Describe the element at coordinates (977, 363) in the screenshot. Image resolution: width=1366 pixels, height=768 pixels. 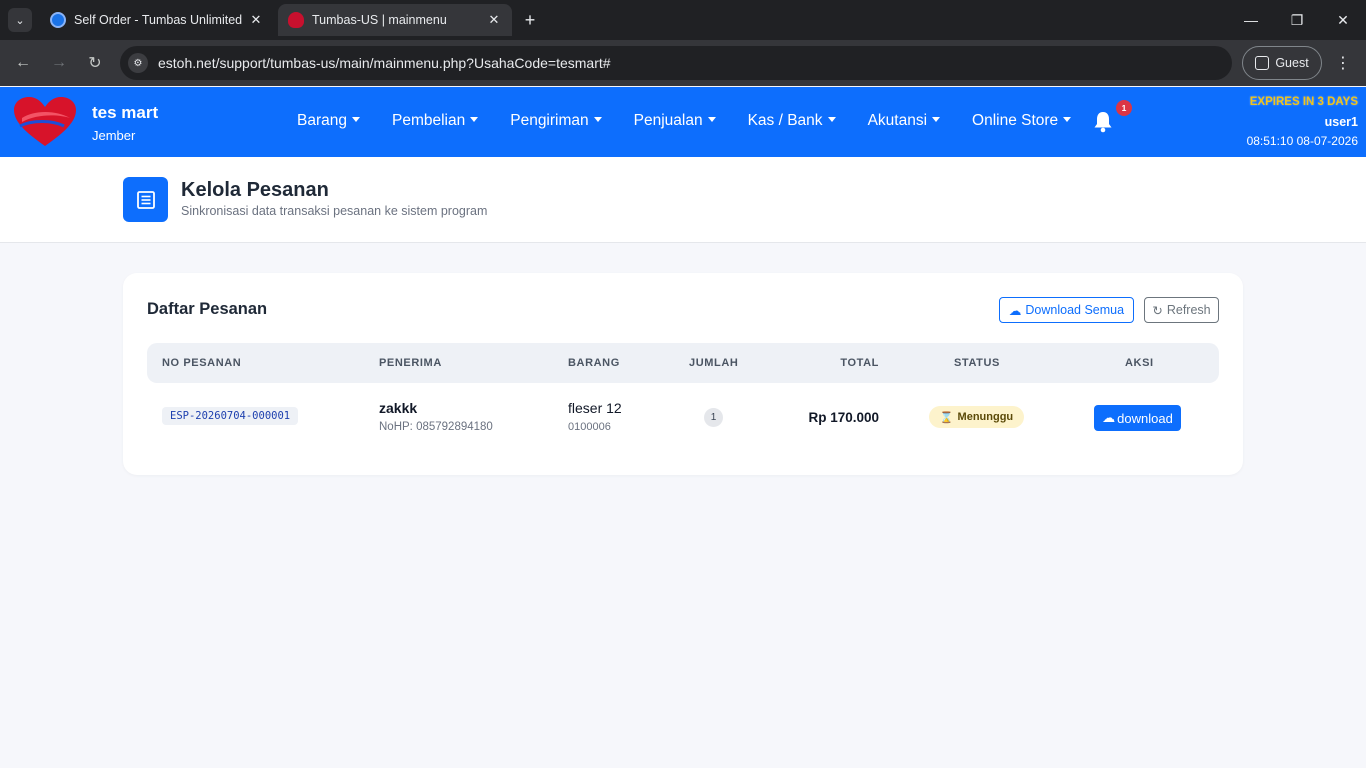
I see `column-header: STATUS` at that location.